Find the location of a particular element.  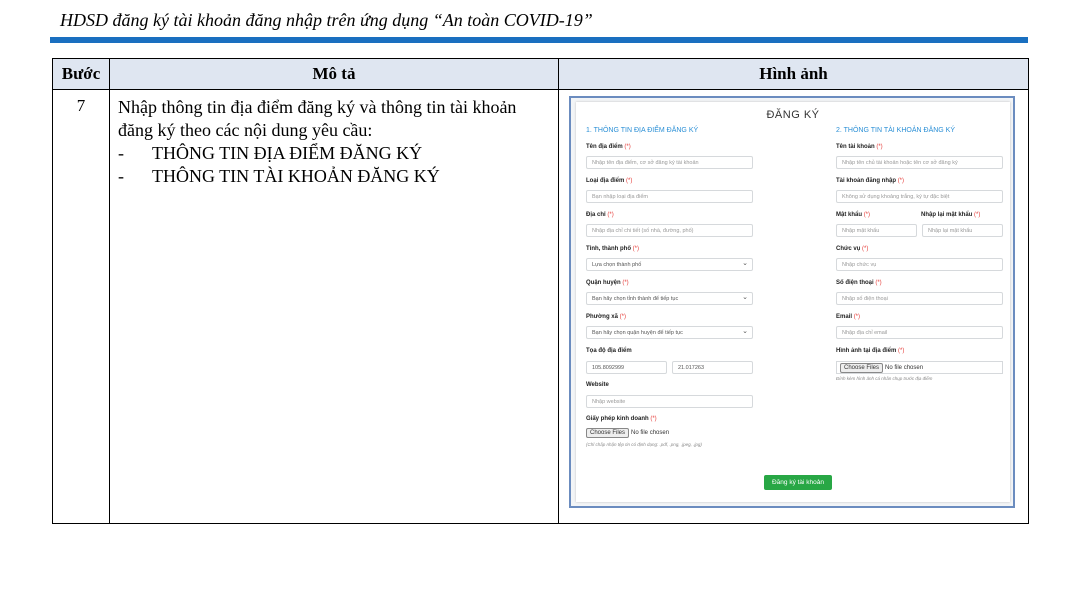

section-account-title: 2. THÔNG TIN TÀI KHOẢN ĐĂNG KÝ is located at coordinates (896, 130).